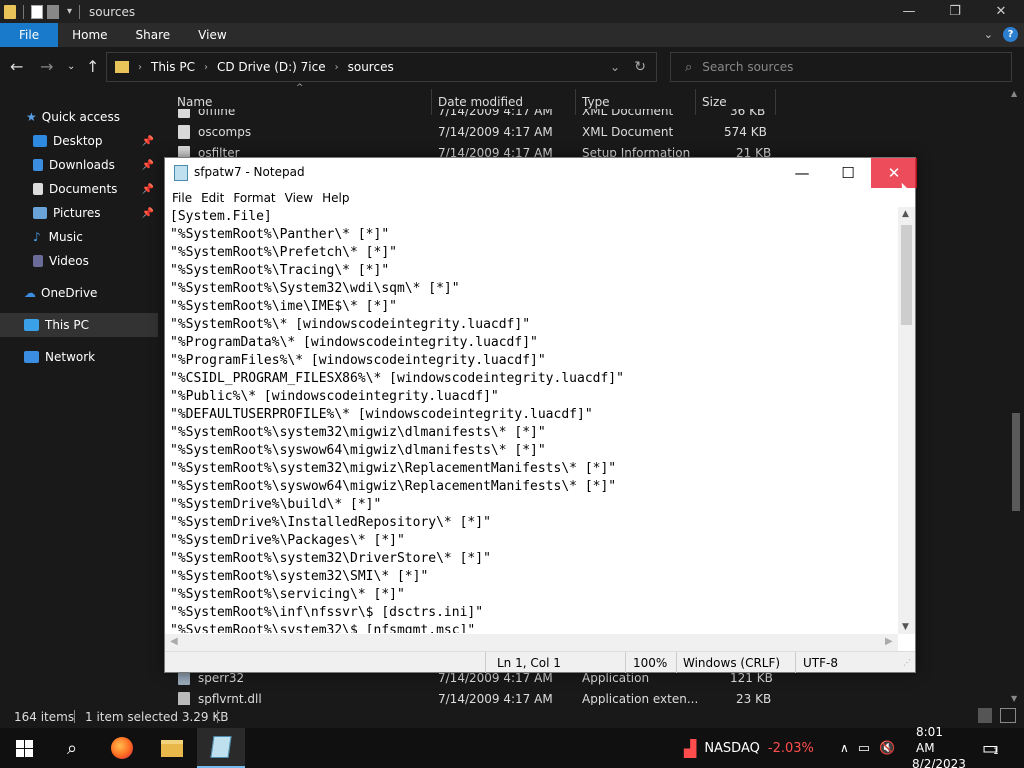 Image resolution: width=1024 pixels, height=768 pixels. I want to click on tab-share: Share, so click(153, 35).